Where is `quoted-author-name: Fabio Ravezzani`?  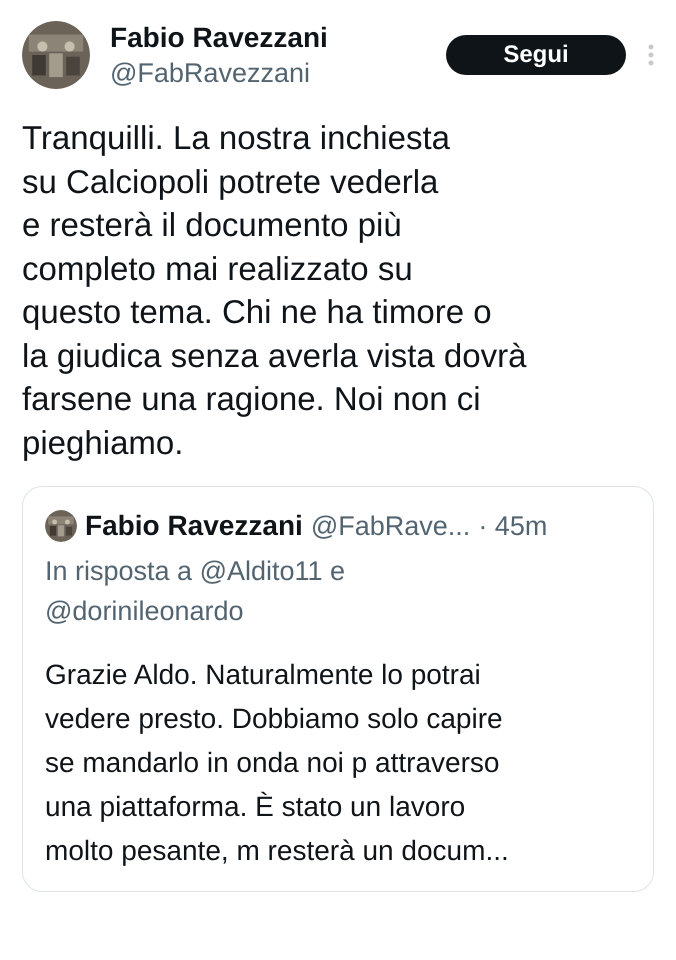
quoted-author-name: Fabio Ravezzani is located at coordinates (194, 526).